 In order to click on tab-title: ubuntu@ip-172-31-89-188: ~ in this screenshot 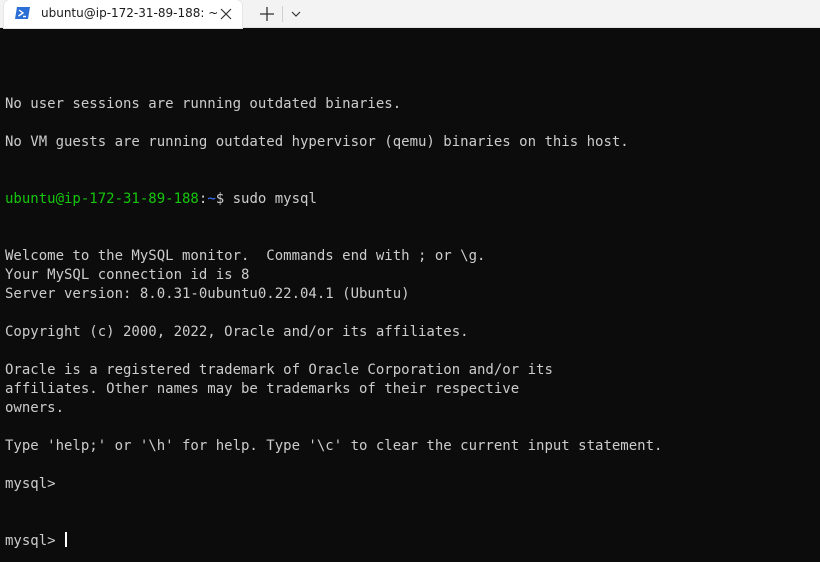, I will do `click(130, 13)`.